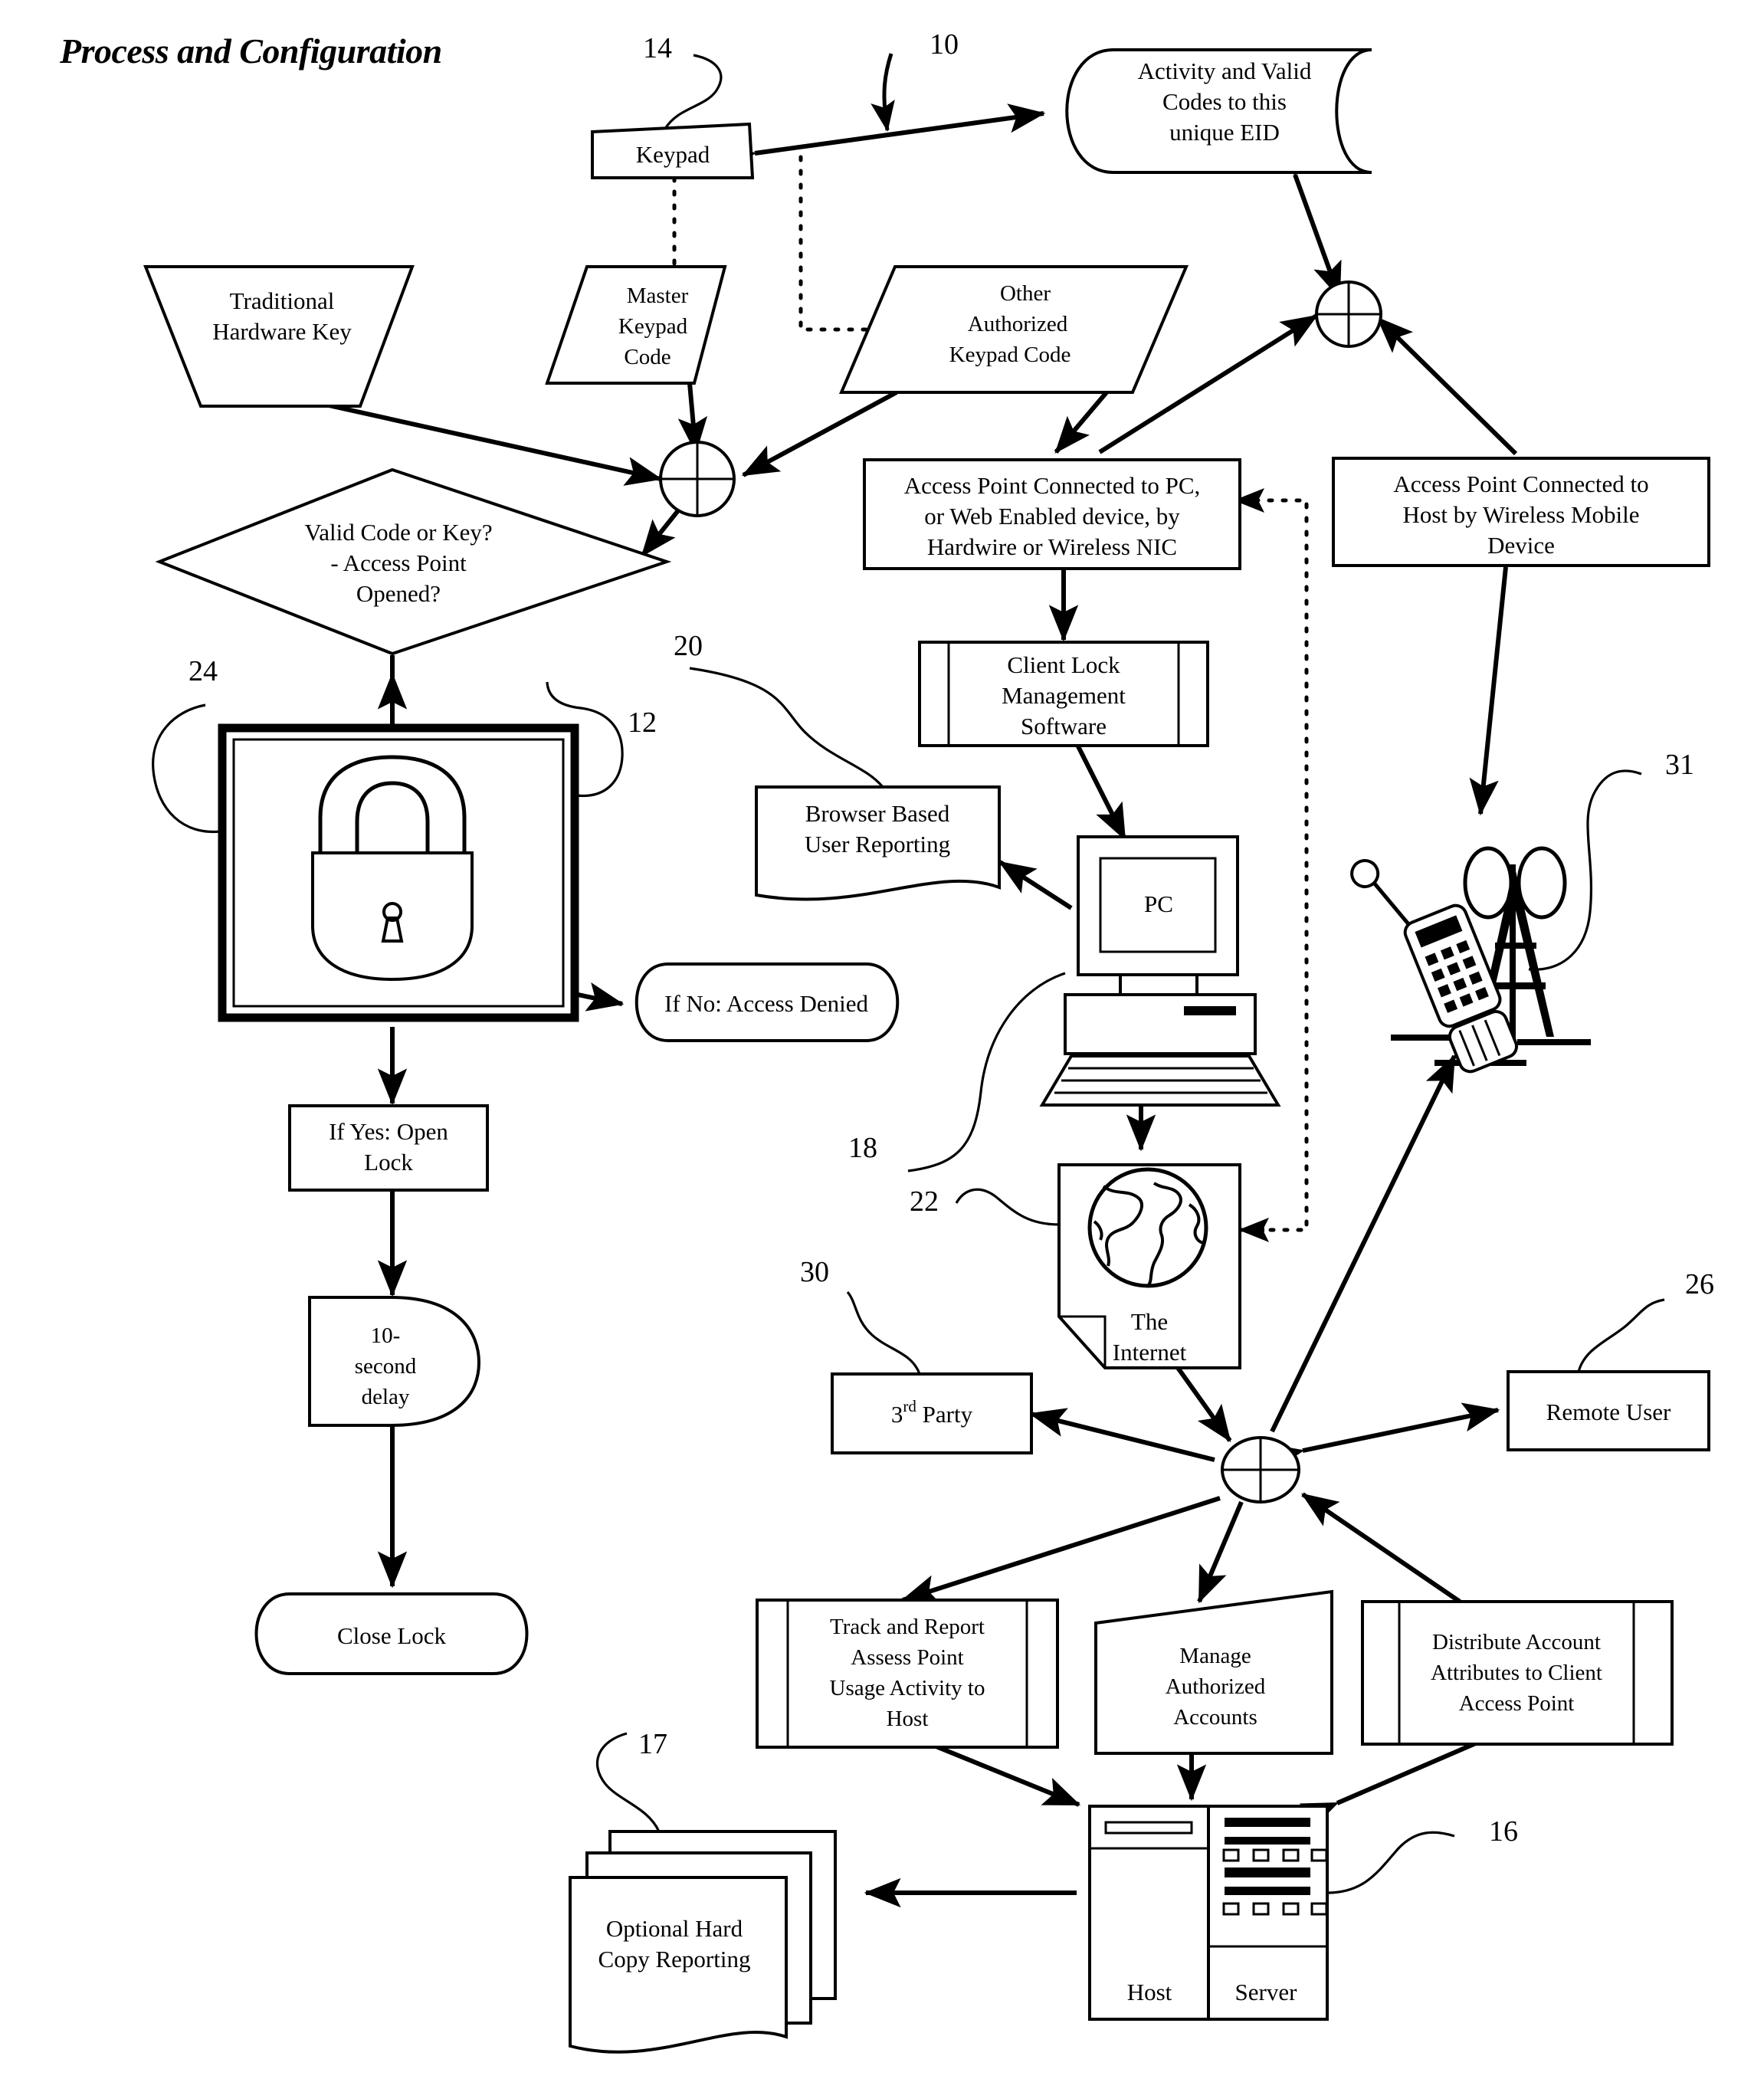 Image resolution: width=1764 pixels, height=2079 pixels. Describe the element at coordinates (1446, 386) in the screenshot. I see `connector-accesspointmobile-junction` at that location.